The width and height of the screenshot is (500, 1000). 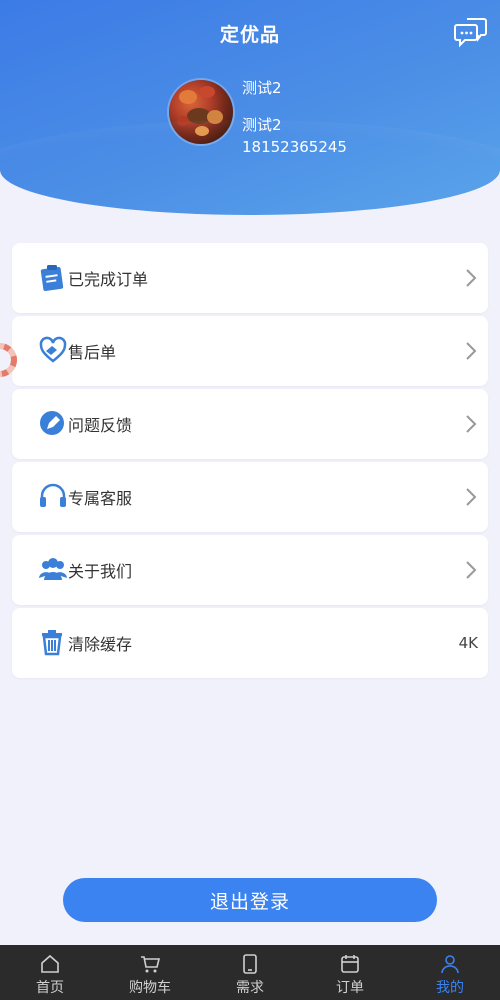 I want to click on menu-item-completed-orders: 已完成订单, so click(x=250, y=278).